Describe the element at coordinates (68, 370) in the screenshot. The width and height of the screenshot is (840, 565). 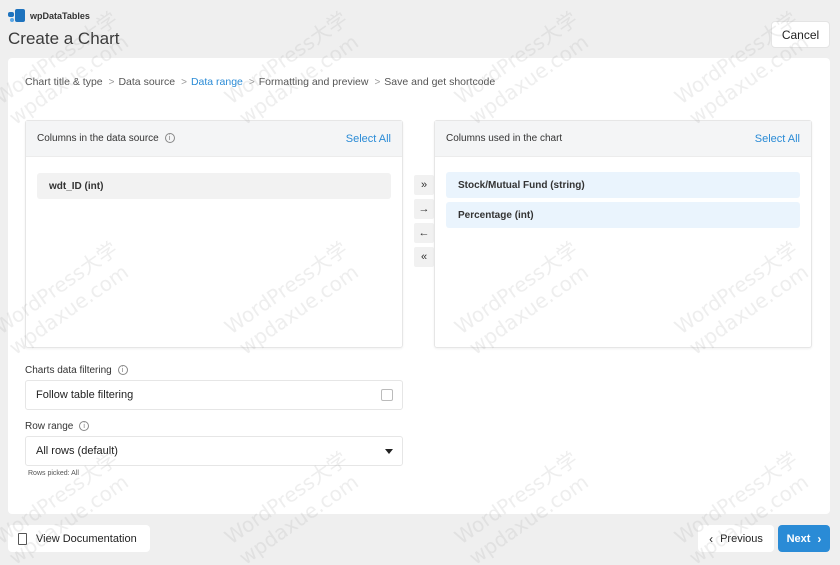
I see `filtering-label: Charts data filtering` at that location.